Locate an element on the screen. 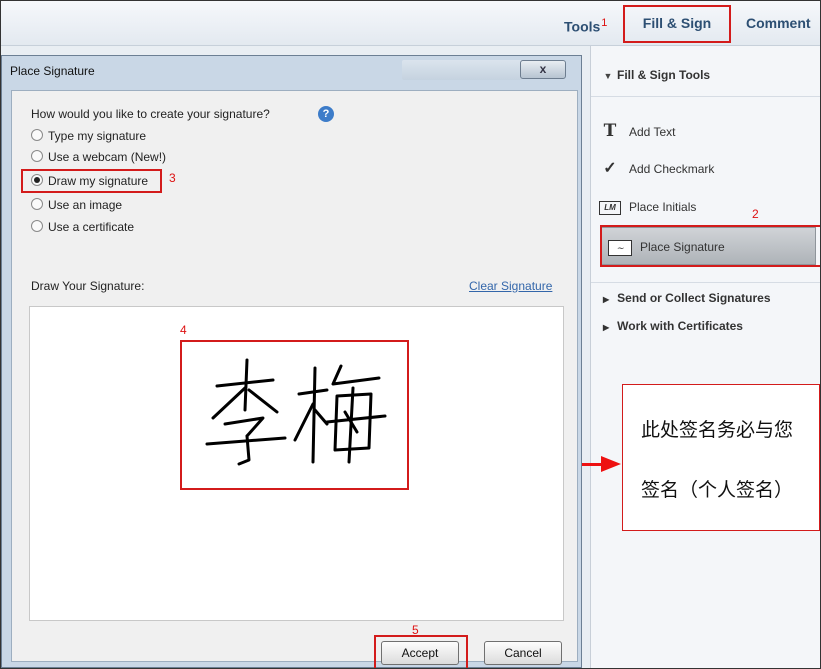 This screenshot has height=669, width=821. initials-icon: LM is located at coordinates (610, 207).